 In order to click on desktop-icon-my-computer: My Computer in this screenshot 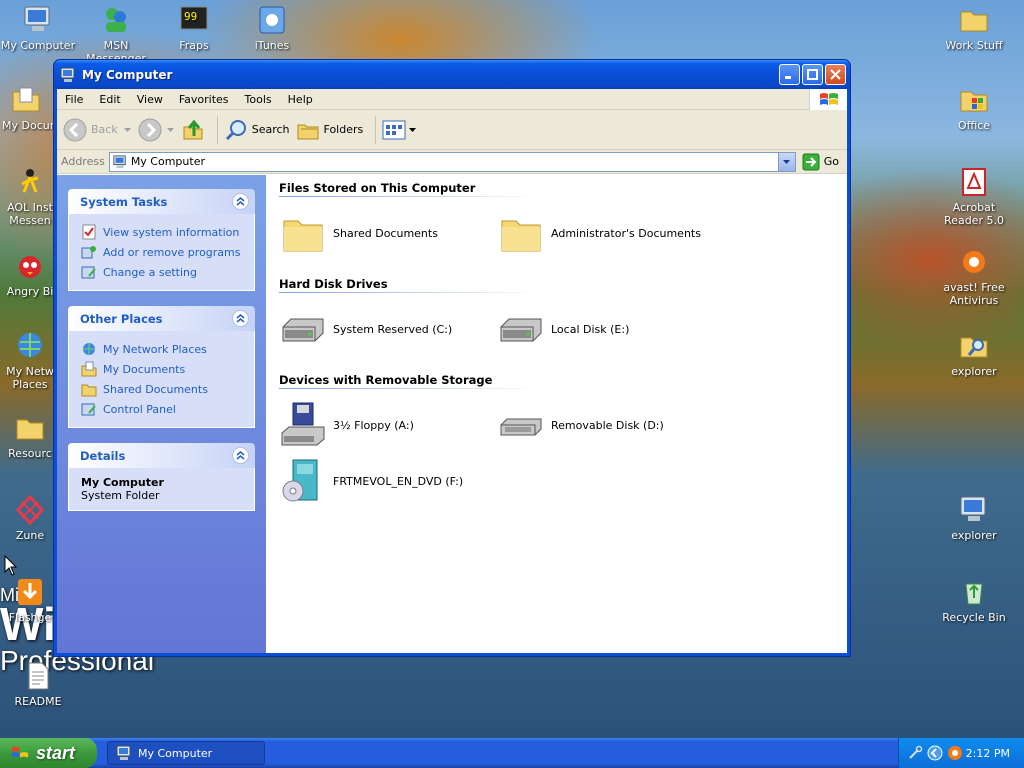, I will do `click(38, 28)`.